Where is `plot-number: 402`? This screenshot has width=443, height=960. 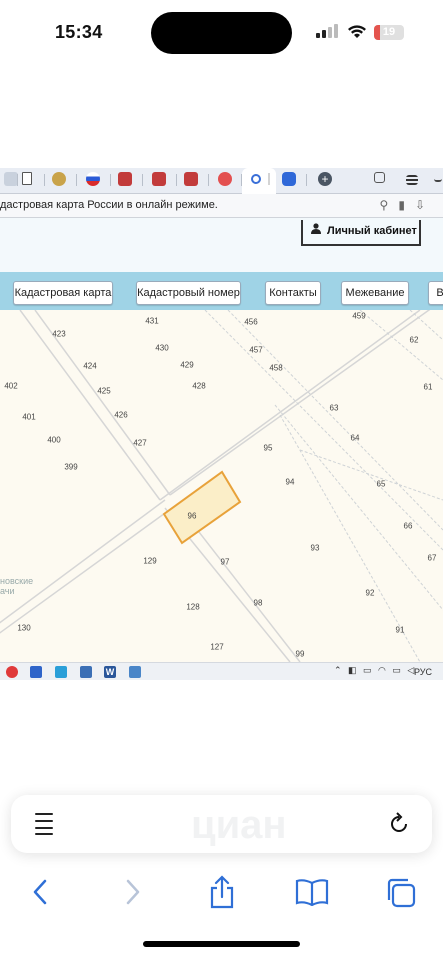
plot-number: 402 is located at coordinates (11, 386).